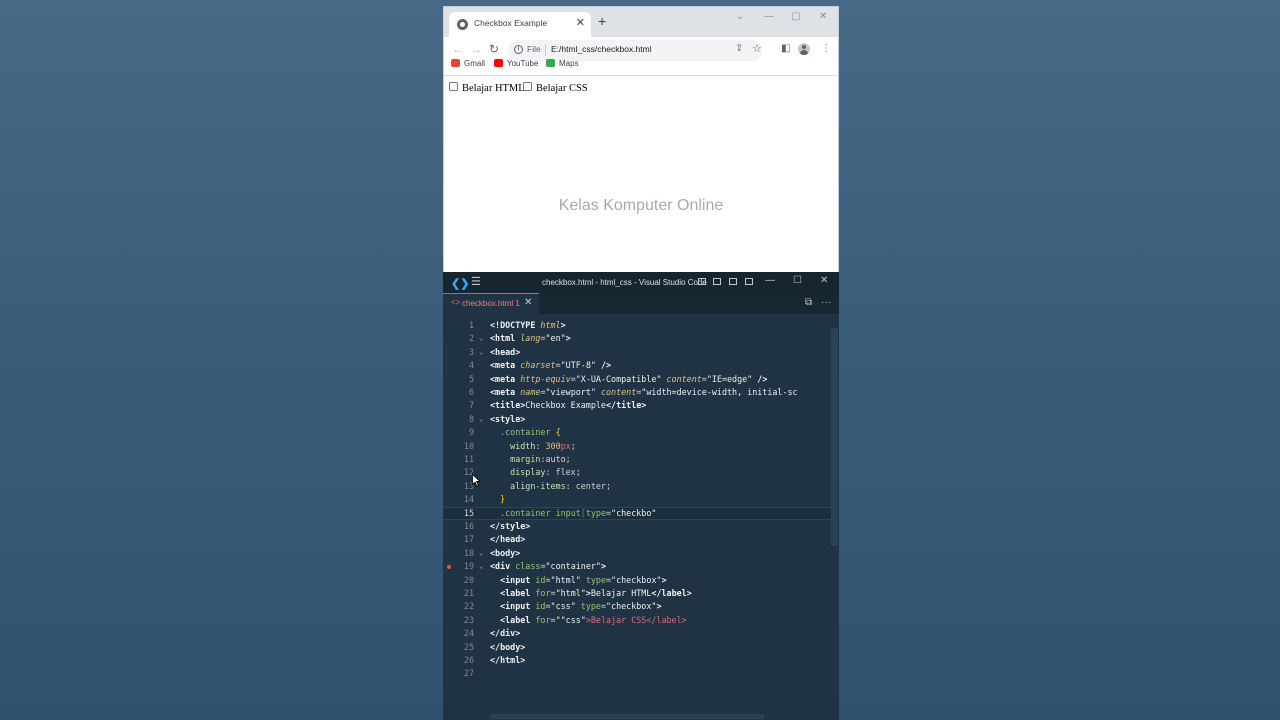 The height and width of the screenshot is (720, 1280). Describe the element at coordinates (507, 660) in the screenshot. I see `code-text: </html>` at that location.